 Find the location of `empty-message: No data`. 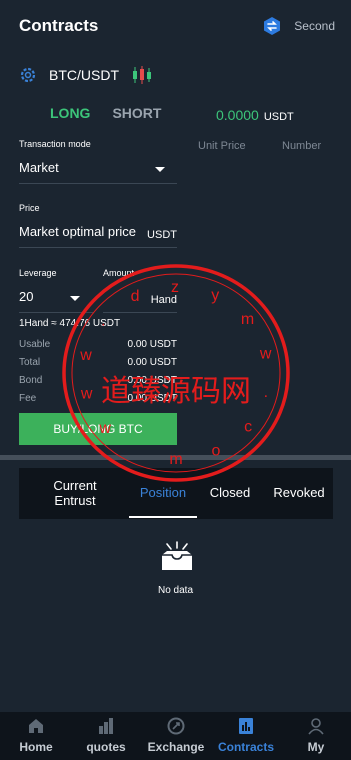

empty-message: No data is located at coordinates (175, 590).